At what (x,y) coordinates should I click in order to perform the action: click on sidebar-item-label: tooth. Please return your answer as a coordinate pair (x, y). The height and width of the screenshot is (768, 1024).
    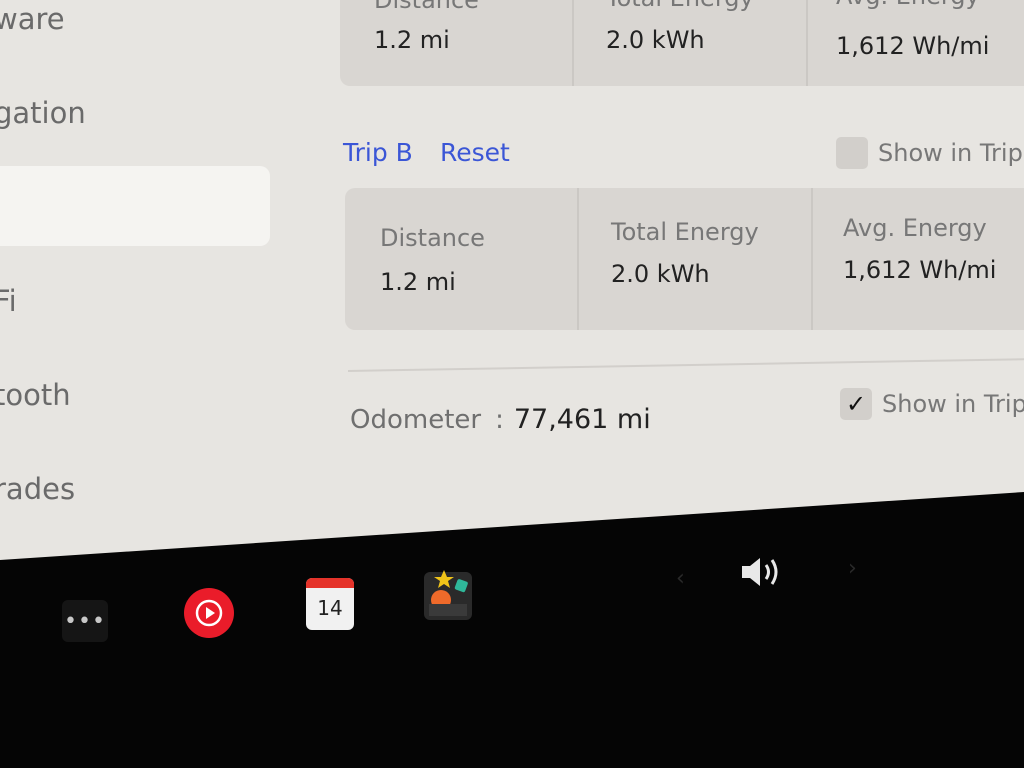
    Looking at the image, I should click on (35, 395).